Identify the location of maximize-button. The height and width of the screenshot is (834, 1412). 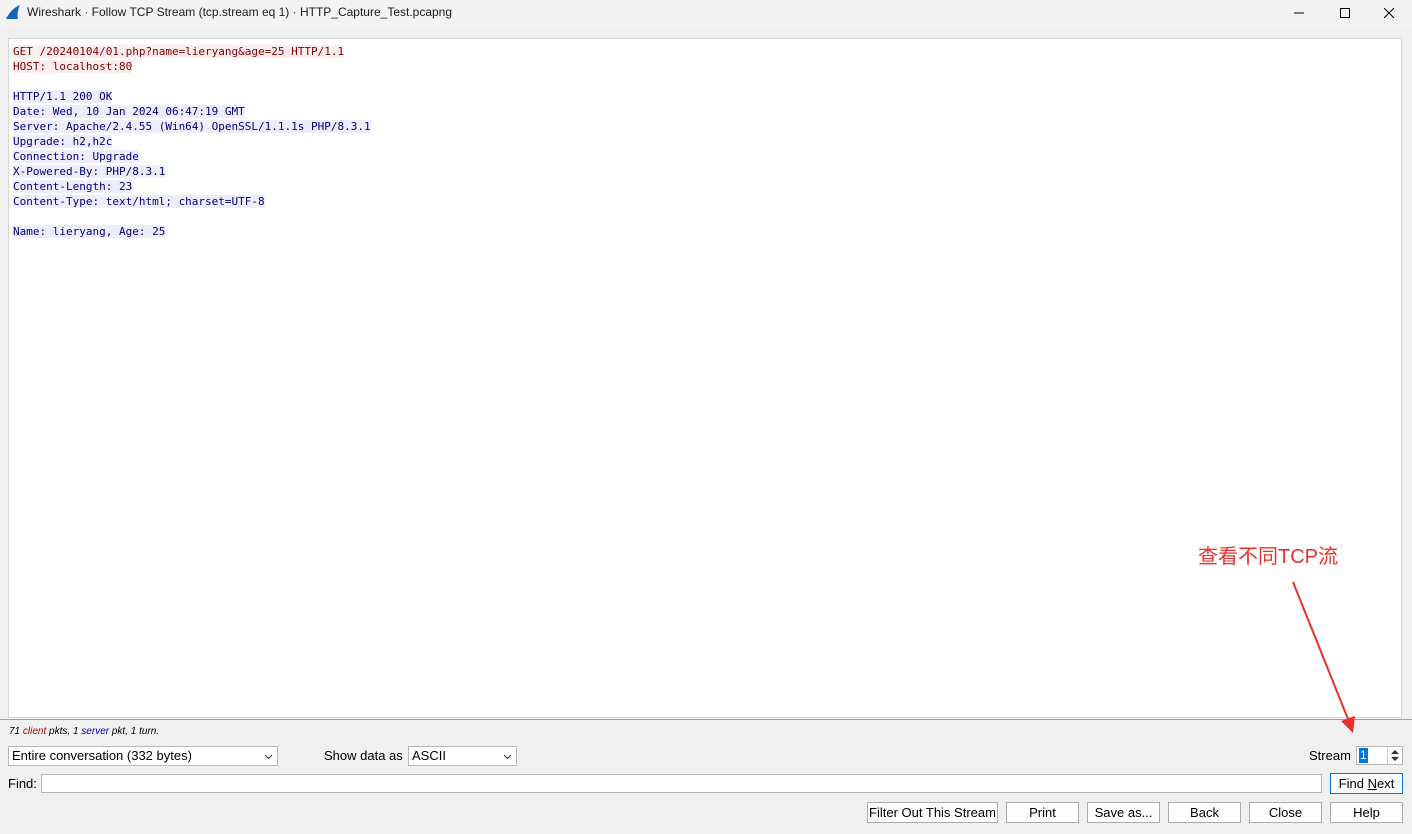
(1345, 13).